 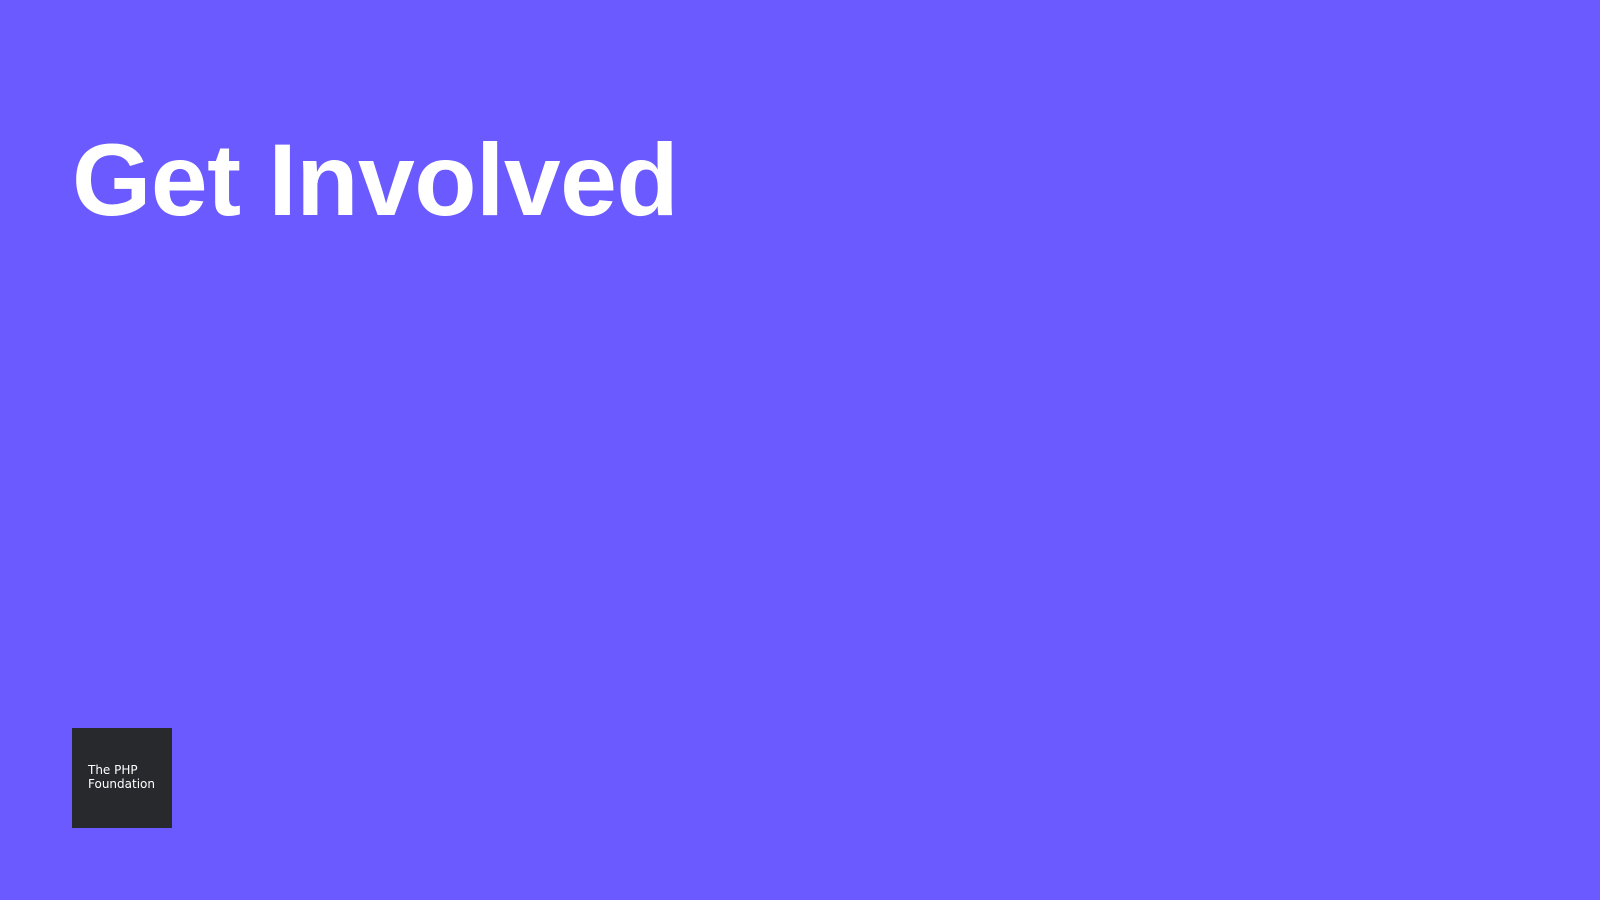 I want to click on slide-title: Get Involved, so click(x=375, y=180).